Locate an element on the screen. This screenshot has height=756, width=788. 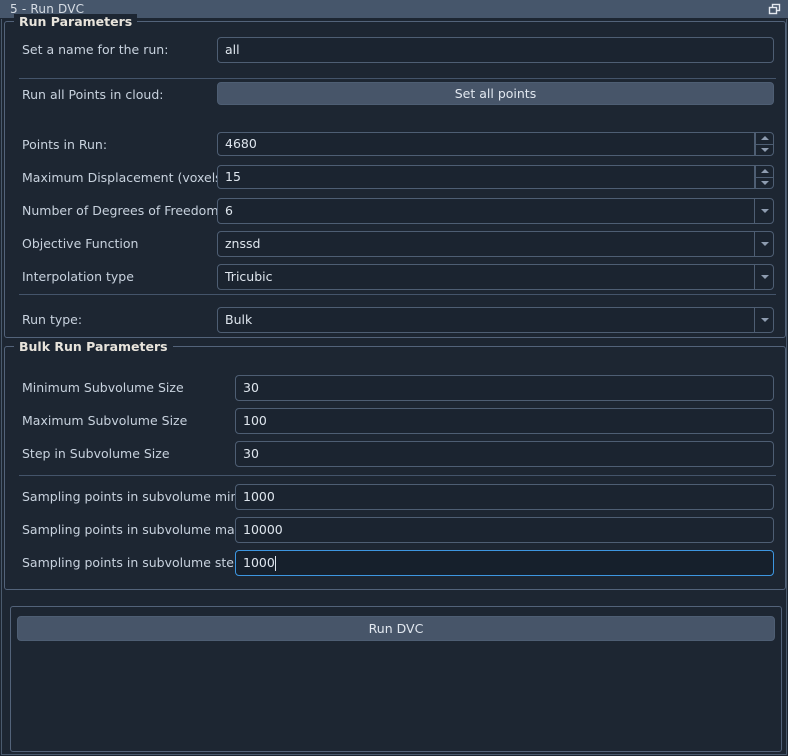
run-dvc-button: Run DVC is located at coordinates (396, 628).